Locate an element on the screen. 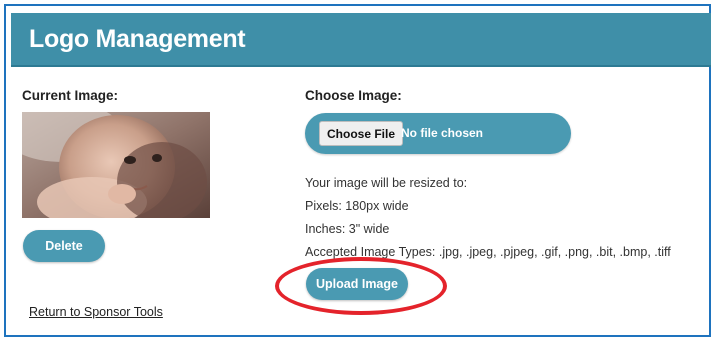 Image resolution: width=715 pixels, height=341 pixels. highlight-circle-annotation is located at coordinates (361, 286).